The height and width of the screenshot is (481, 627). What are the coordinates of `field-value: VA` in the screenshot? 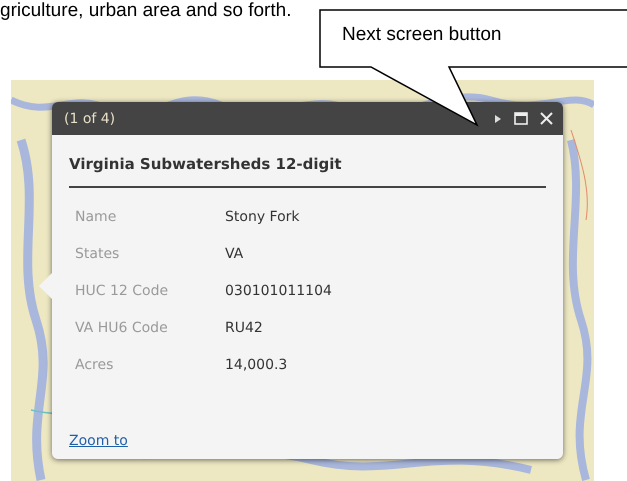 It's located at (234, 254).